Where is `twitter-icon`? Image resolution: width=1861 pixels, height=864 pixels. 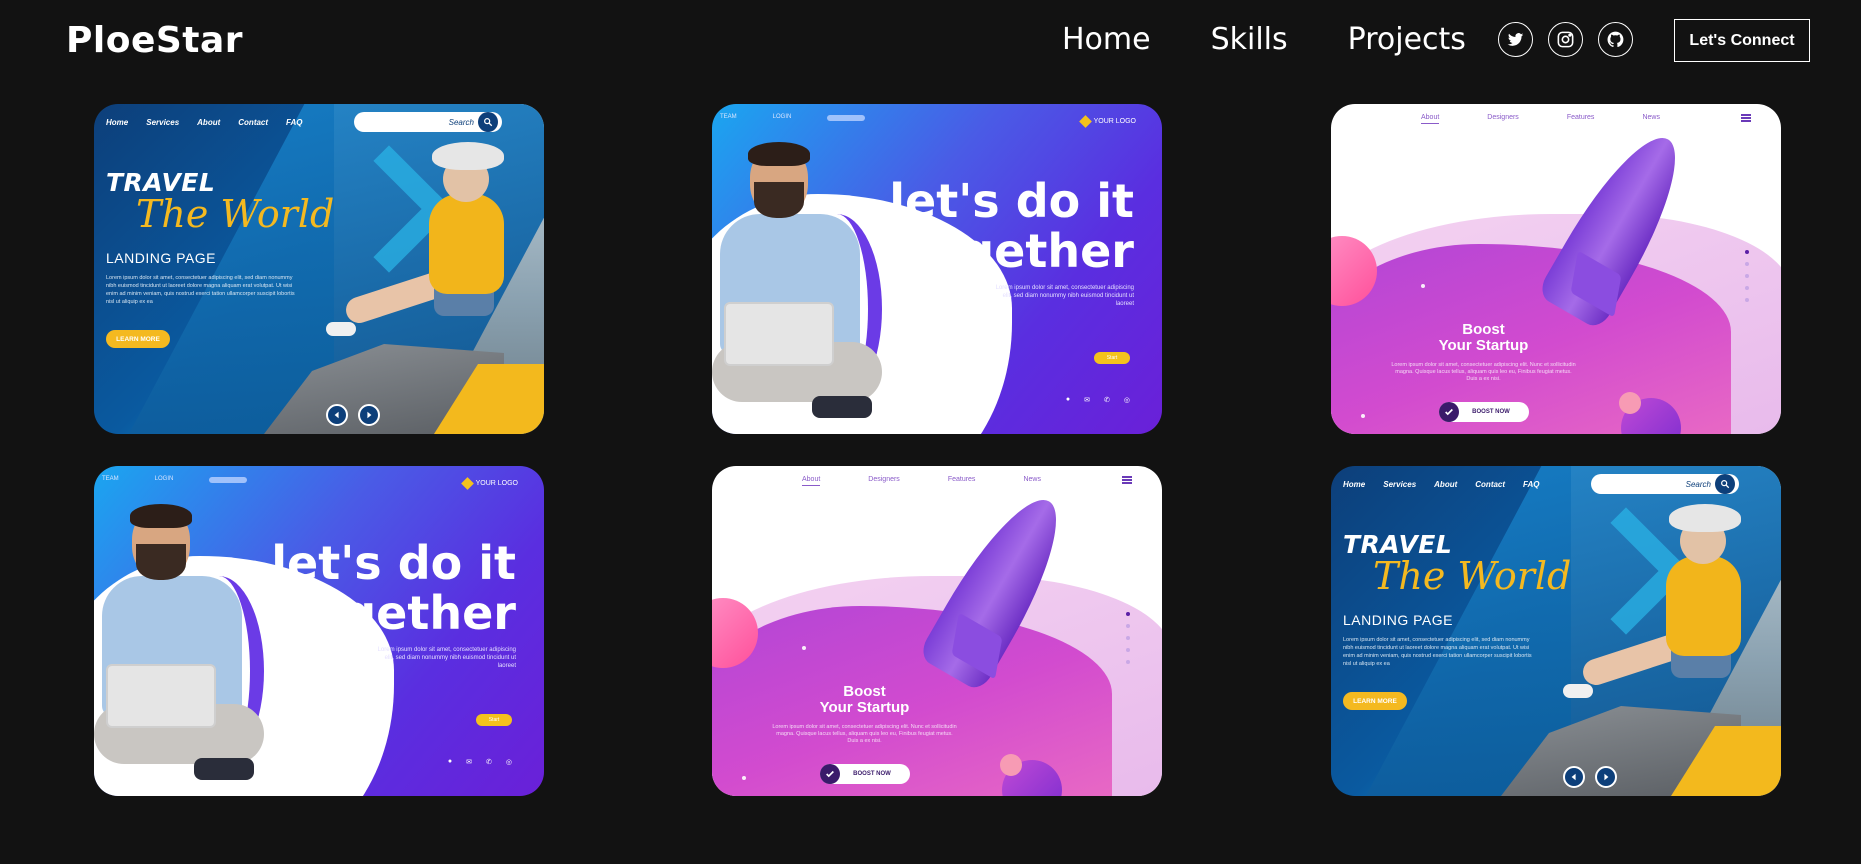
twitter-icon is located at coordinates (1515, 39).